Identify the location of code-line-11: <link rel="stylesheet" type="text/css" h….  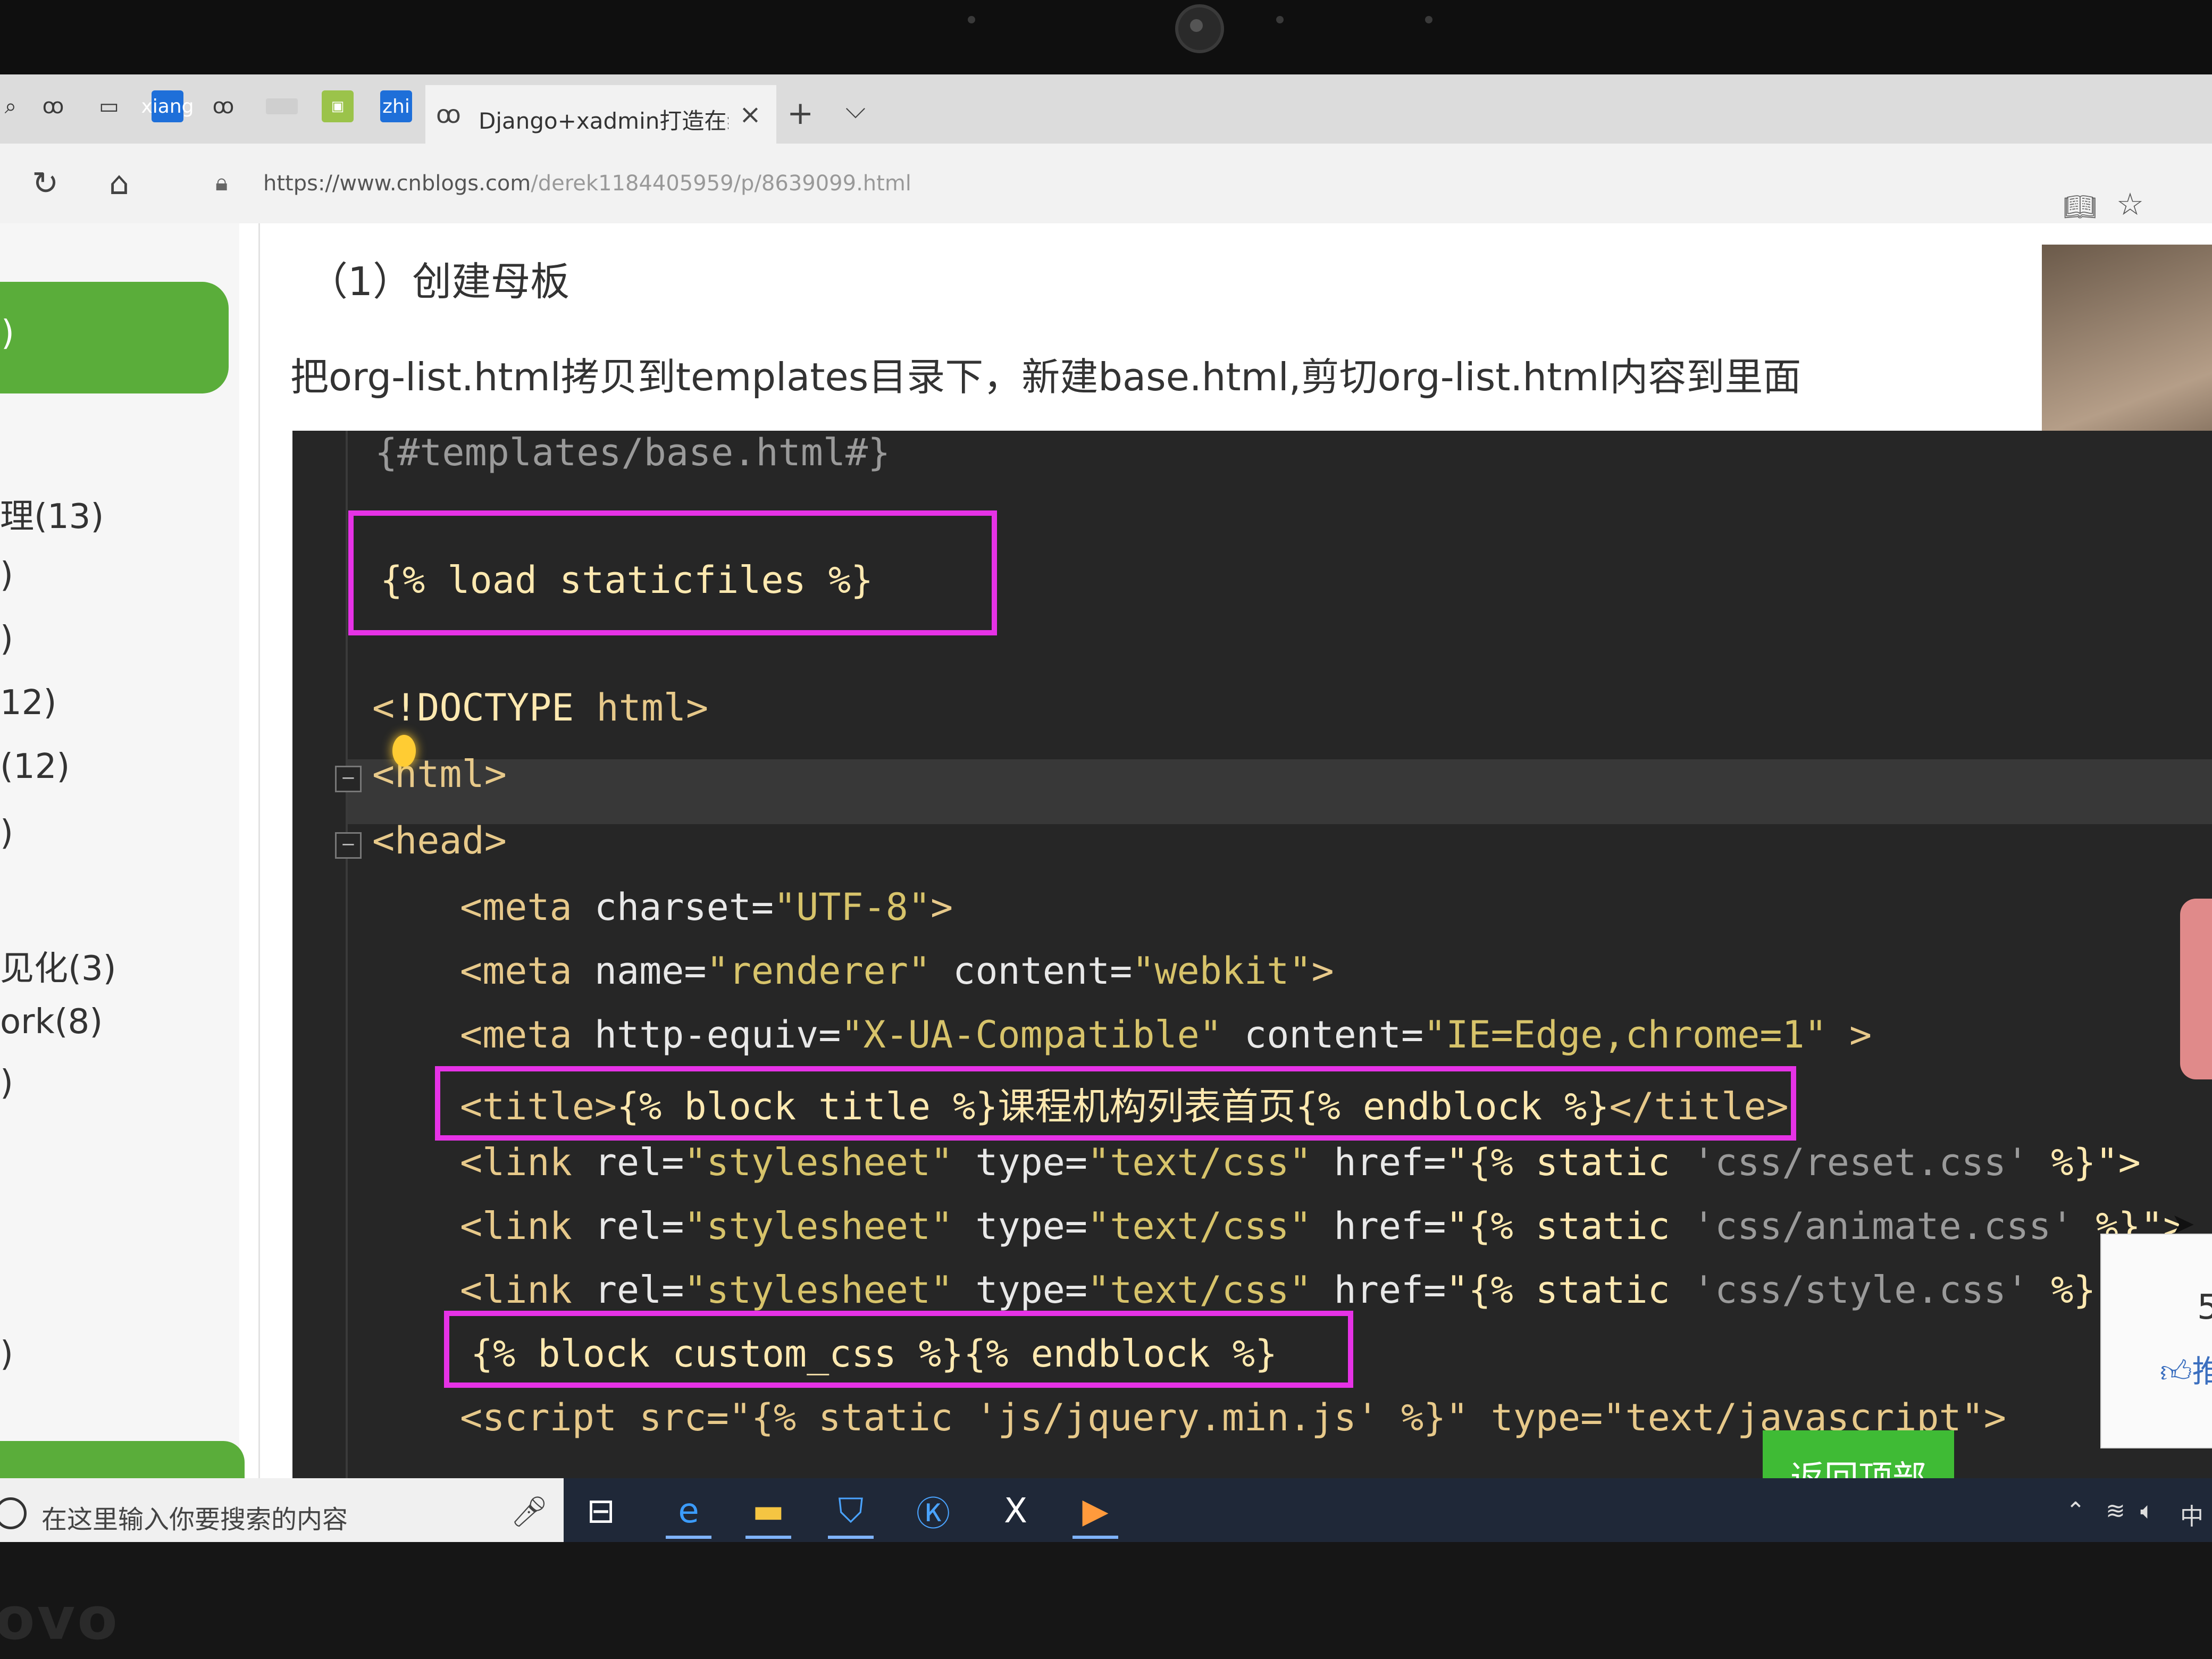
(1323, 1226).